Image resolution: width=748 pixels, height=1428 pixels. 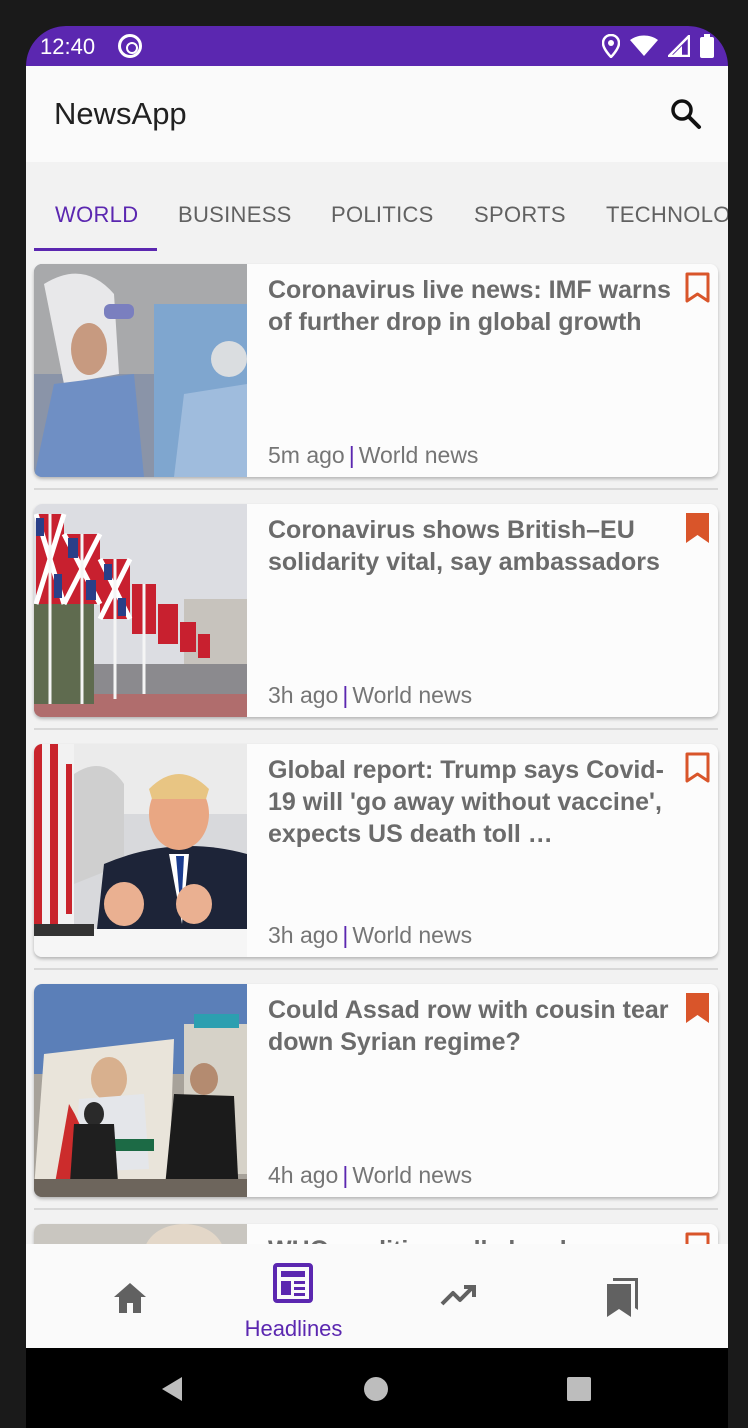 What do you see at coordinates (96, 215) in the screenshot?
I see `tab-world: WORLD` at bounding box center [96, 215].